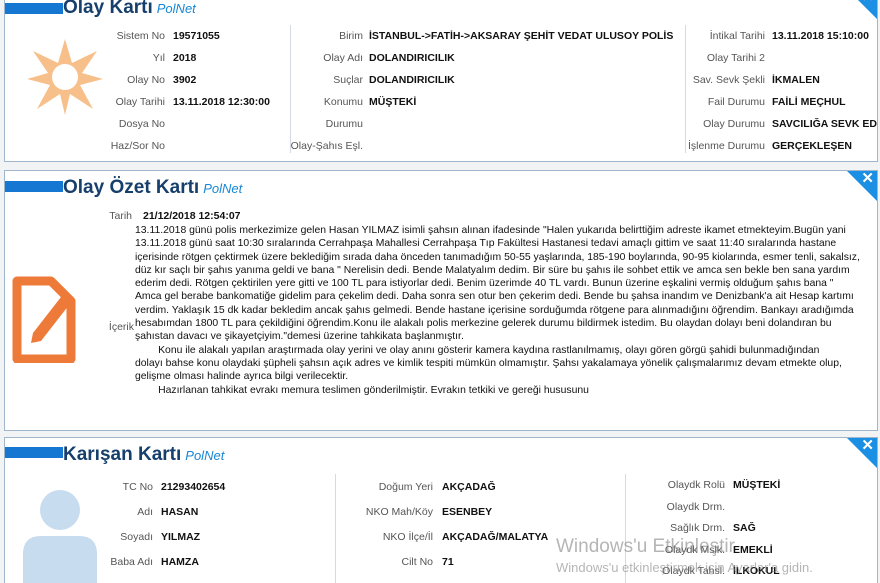 Image resolution: width=880 pixels, height=583 pixels. I want to click on field-label: Baba Adı, so click(131, 562).